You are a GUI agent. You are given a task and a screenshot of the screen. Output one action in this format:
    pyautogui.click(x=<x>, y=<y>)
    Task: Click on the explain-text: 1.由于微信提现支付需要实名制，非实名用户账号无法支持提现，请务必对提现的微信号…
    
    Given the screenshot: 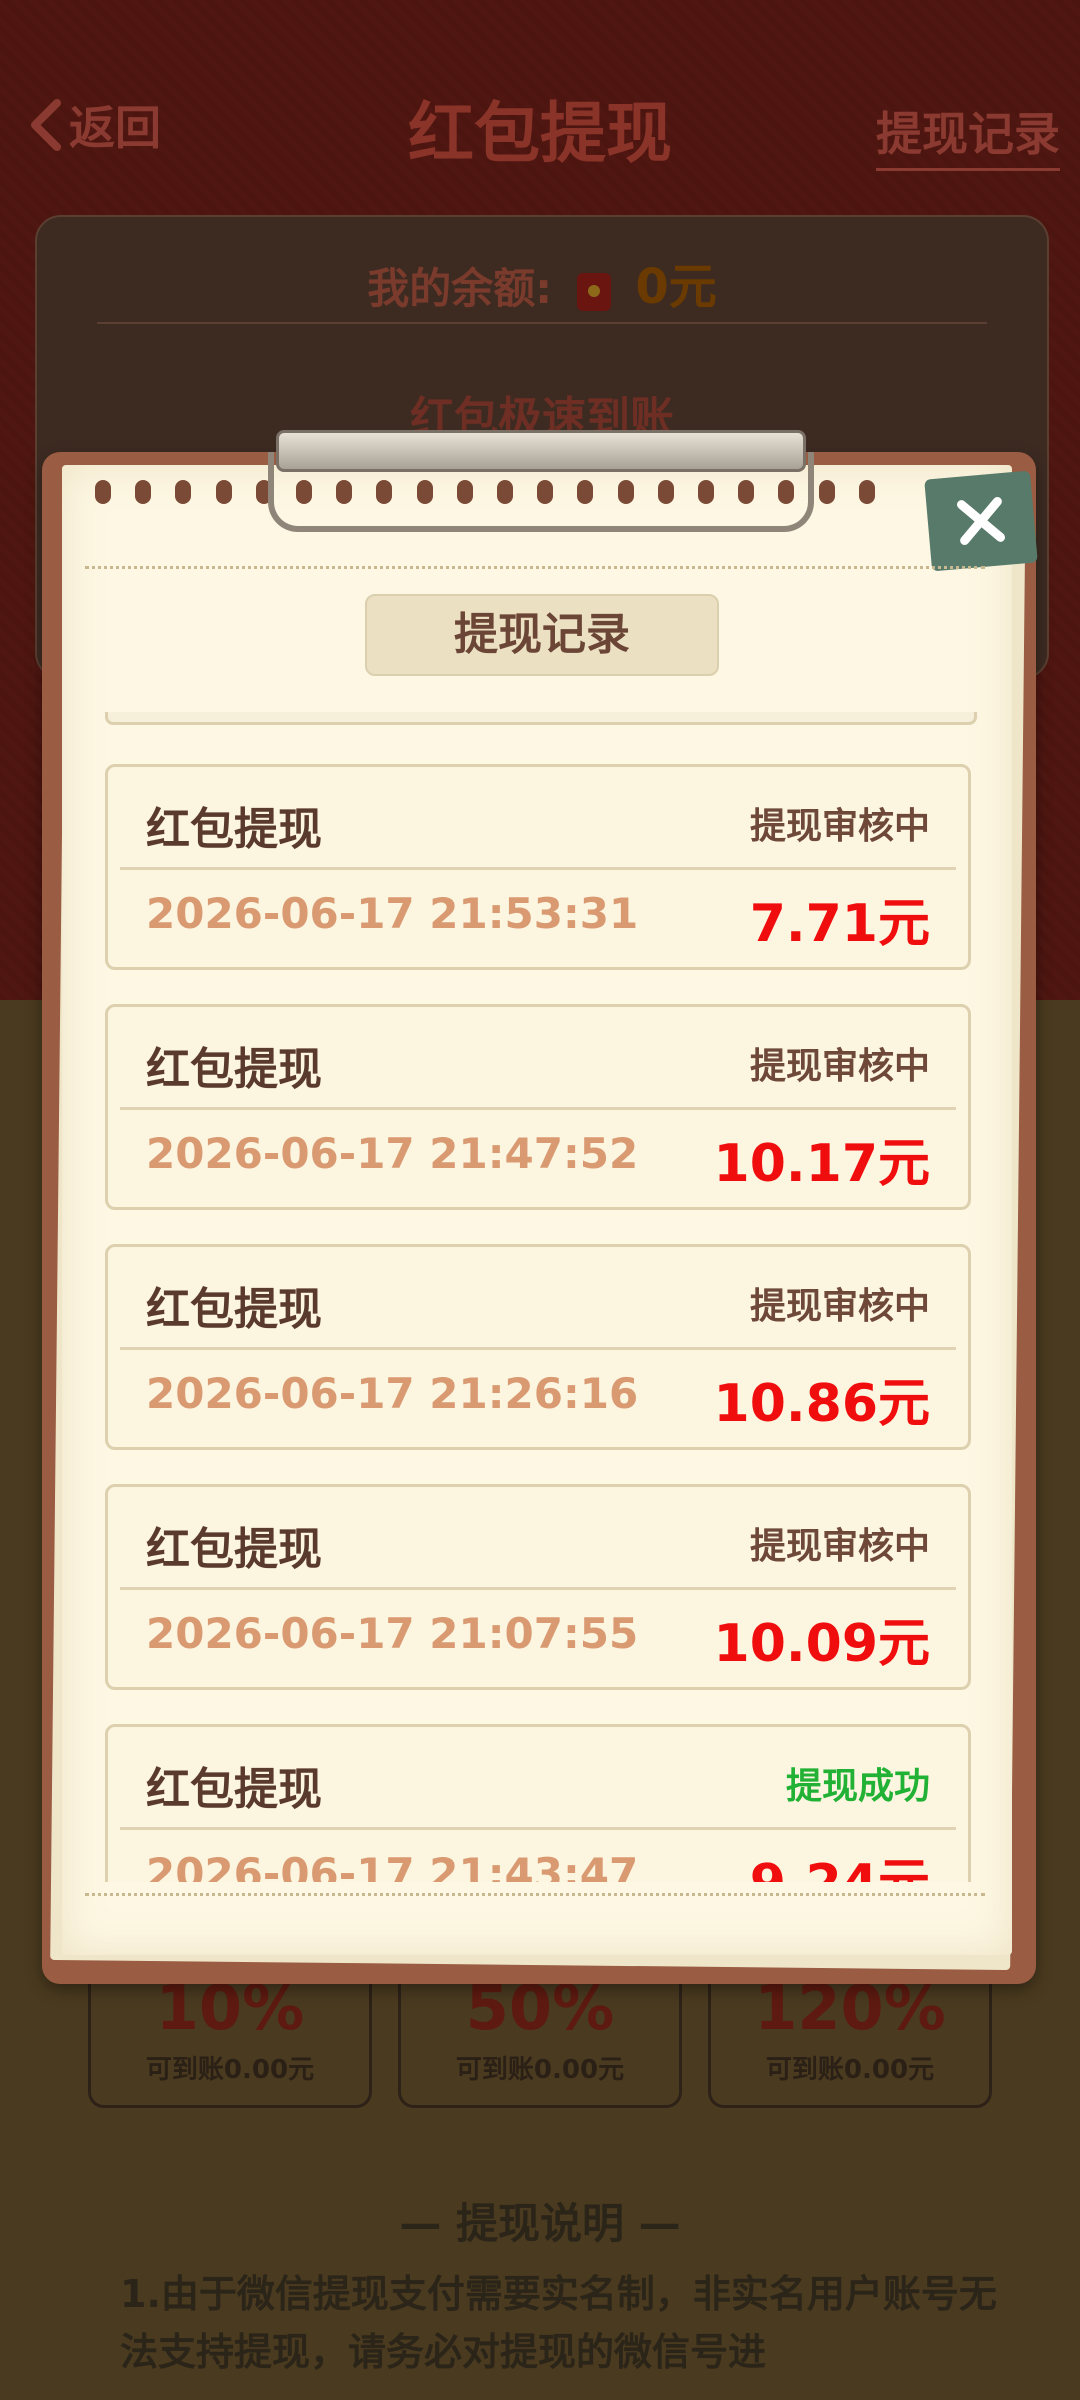 What is the action you would take?
    pyautogui.click(x=558, y=2323)
    